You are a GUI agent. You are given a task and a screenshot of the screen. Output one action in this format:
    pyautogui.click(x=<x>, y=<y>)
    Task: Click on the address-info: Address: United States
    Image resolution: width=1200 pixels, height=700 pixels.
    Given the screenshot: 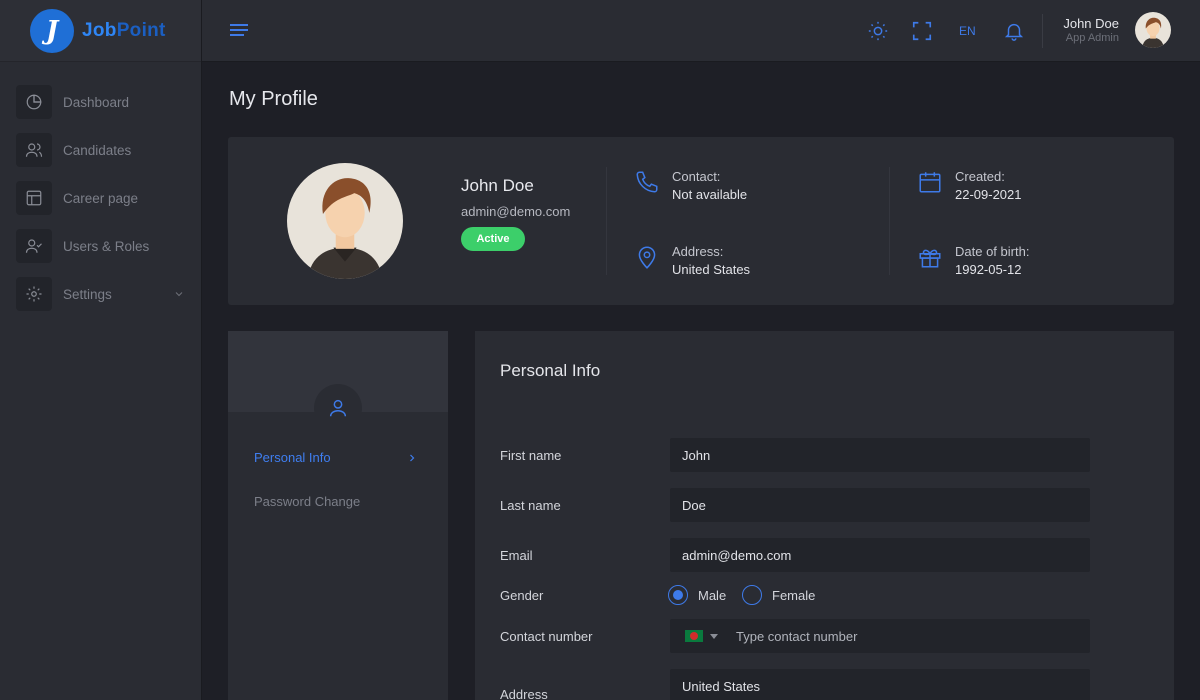 What is the action you would take?
    pyautogui.click(x=692, y=260)
    